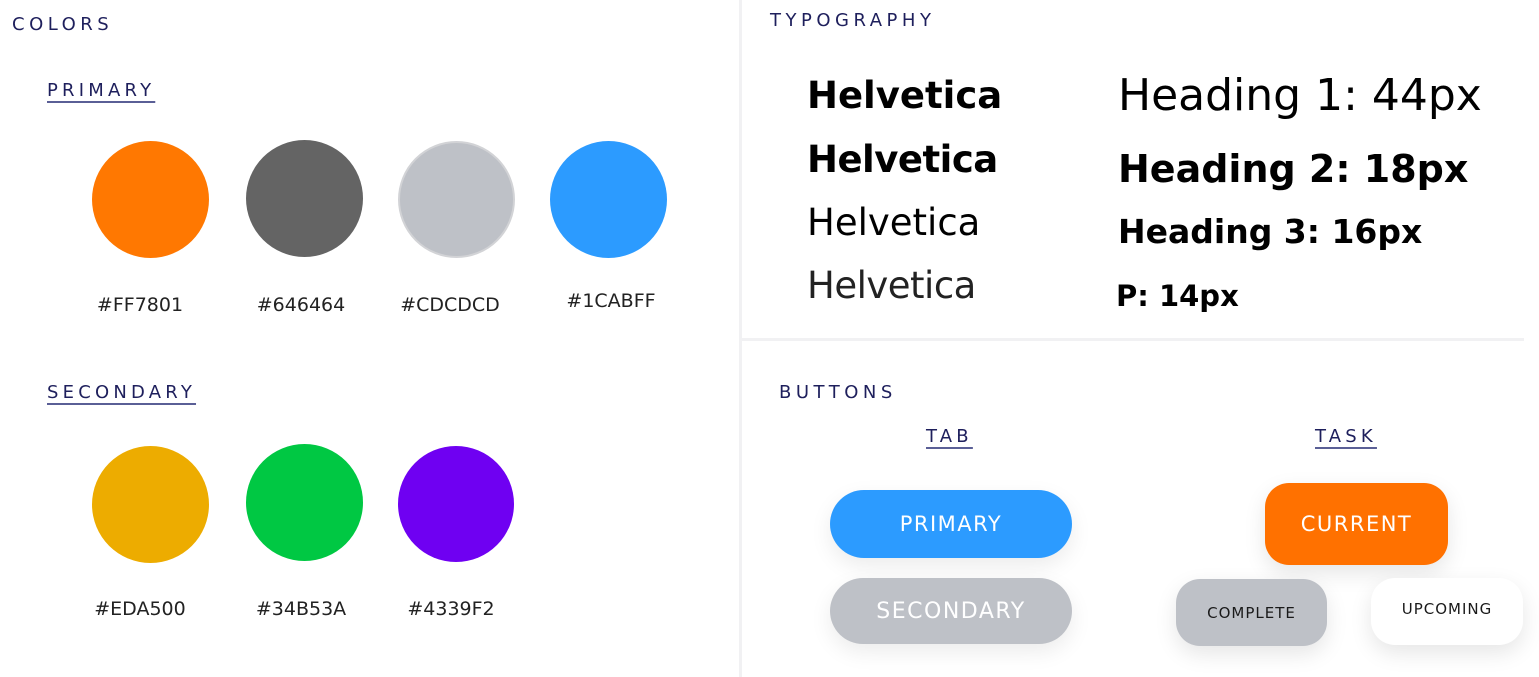 The width and height of the screenshot is (1539, 677). I want to click on task-complete-button: COMPLETE, so click(1251, 612).